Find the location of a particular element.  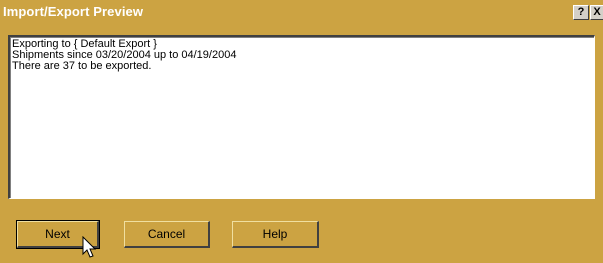

close-icon: X is located at coordinates (597, 12).